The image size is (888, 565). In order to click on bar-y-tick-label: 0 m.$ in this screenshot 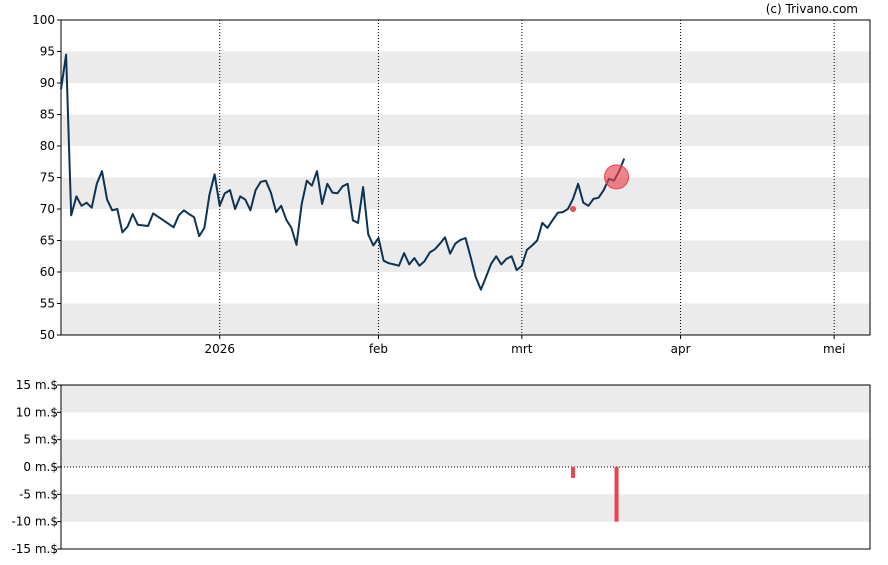, I will do `click(40, 467)`.